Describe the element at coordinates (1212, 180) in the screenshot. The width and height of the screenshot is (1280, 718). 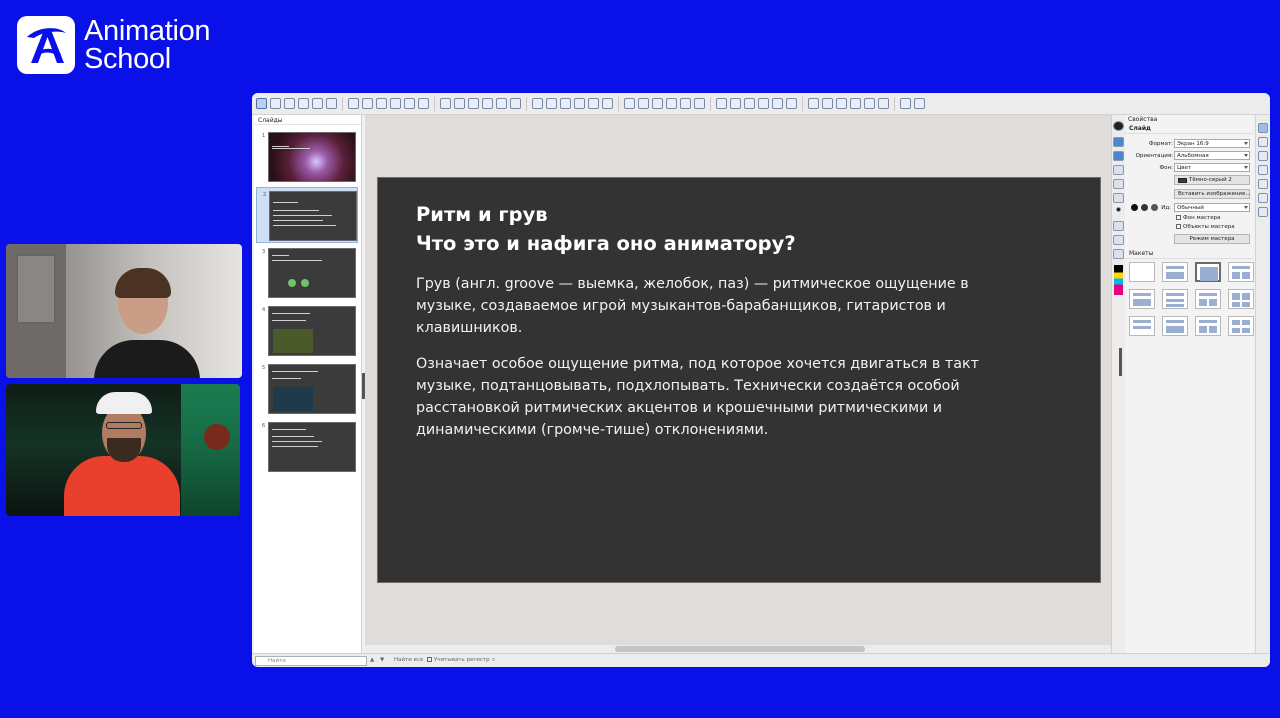
I see `background-color-select: Тёмно-серый 2` at that location.